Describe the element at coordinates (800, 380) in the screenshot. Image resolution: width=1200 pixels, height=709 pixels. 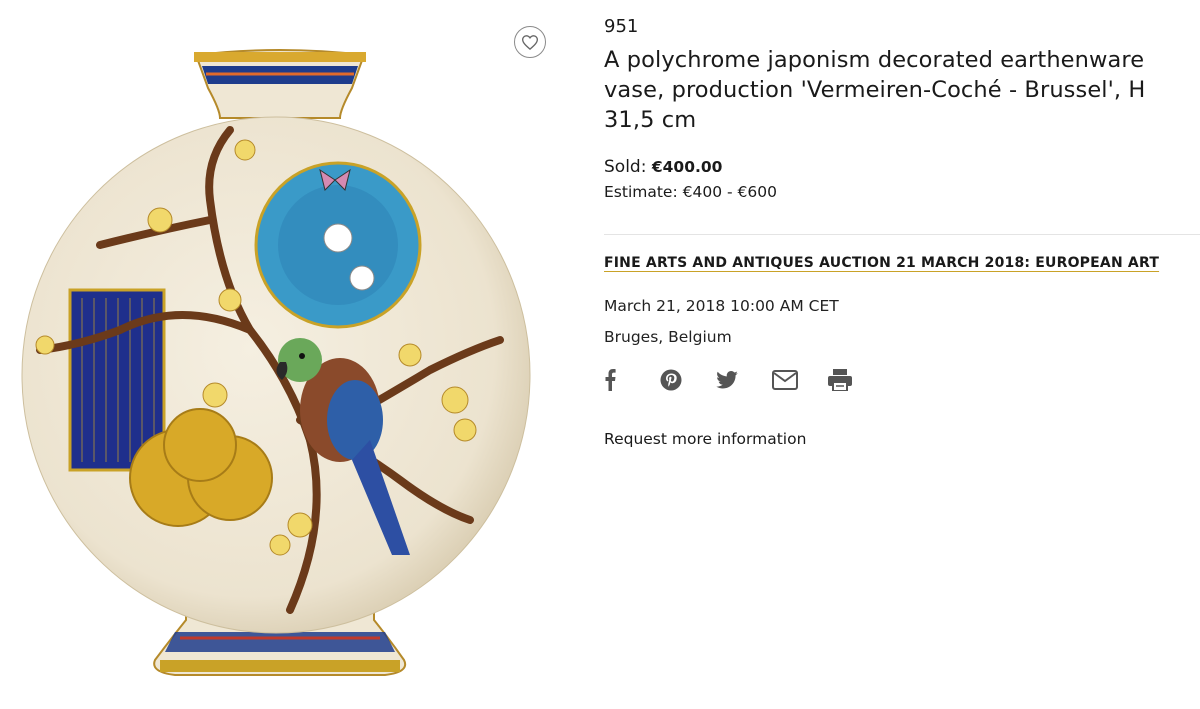
I see `mail-icon` at that location.